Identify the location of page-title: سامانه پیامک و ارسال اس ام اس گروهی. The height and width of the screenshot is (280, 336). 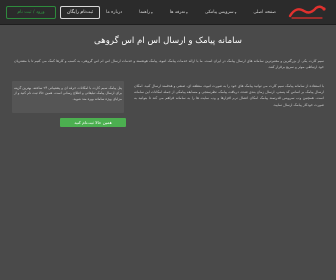
(168, 41).